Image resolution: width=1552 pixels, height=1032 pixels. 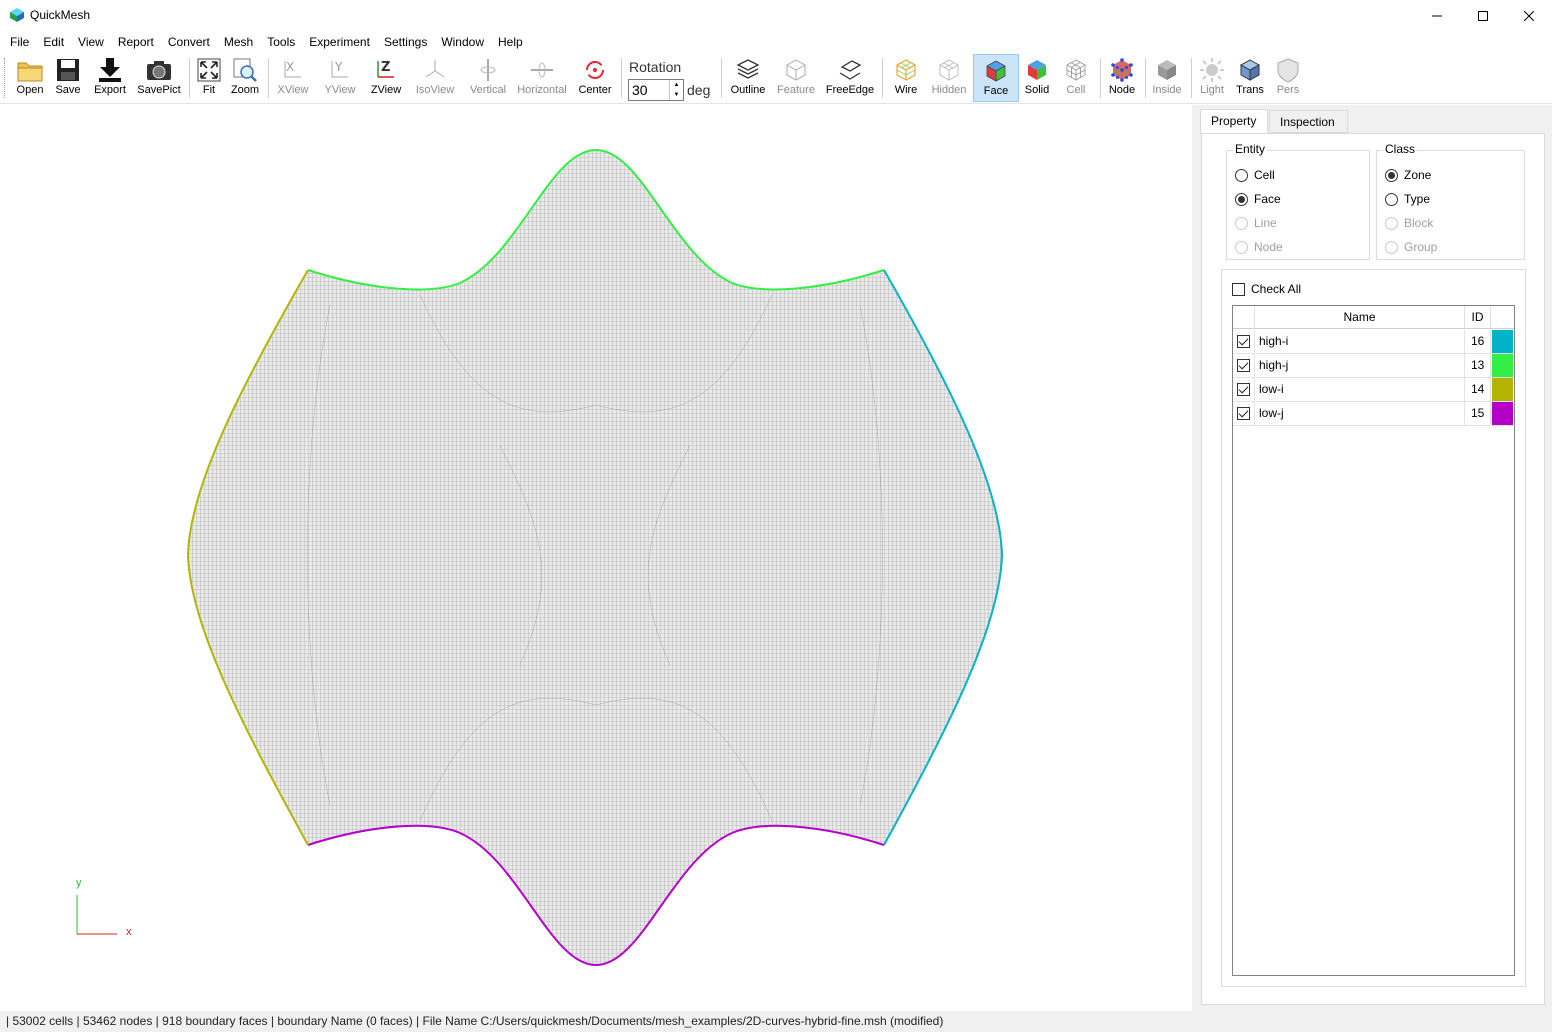 I want to click on hidden-button: Hidden, so click(x=949, y=78).